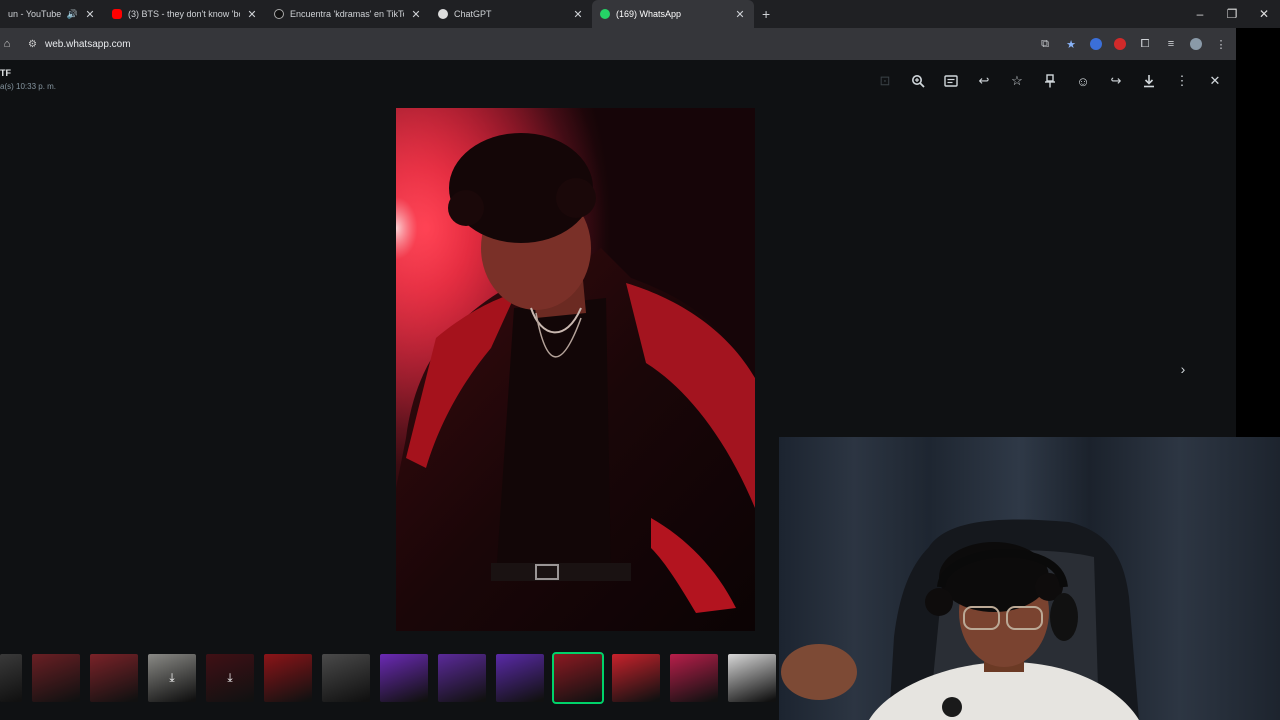 This screenshot has height=720, width=1280. I want to click on media-thumbnail-strip: ⤓ ⤓, so click(390, 678).